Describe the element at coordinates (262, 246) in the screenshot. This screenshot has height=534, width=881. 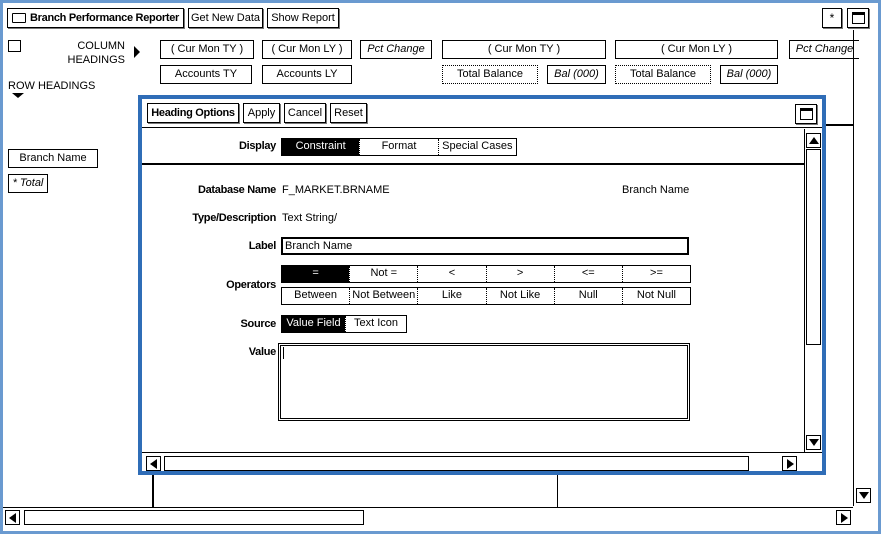
I see `label-label: Label` at that location.